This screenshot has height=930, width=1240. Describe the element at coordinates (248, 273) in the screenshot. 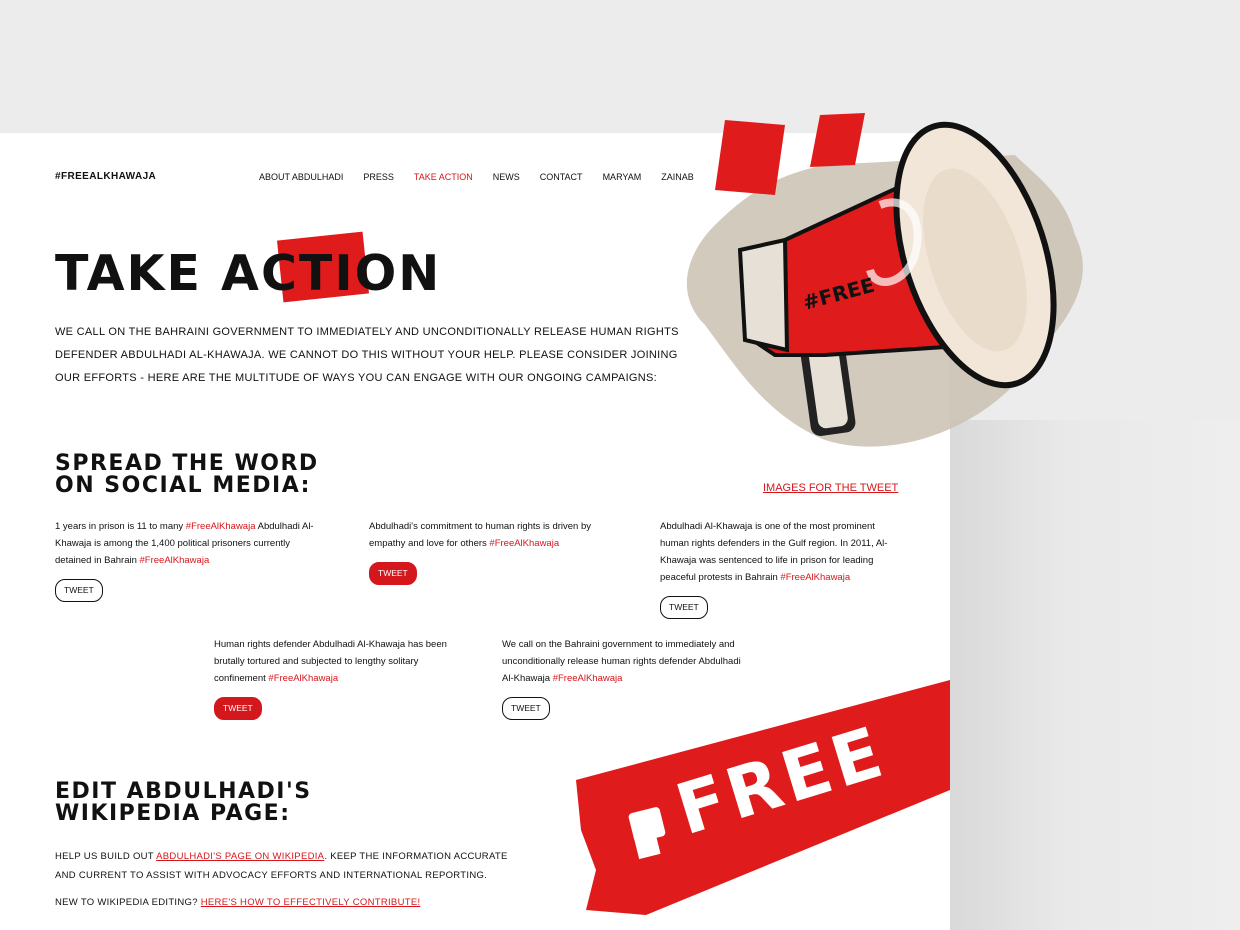

I see `page-title: TAKE ACTION` at that location.